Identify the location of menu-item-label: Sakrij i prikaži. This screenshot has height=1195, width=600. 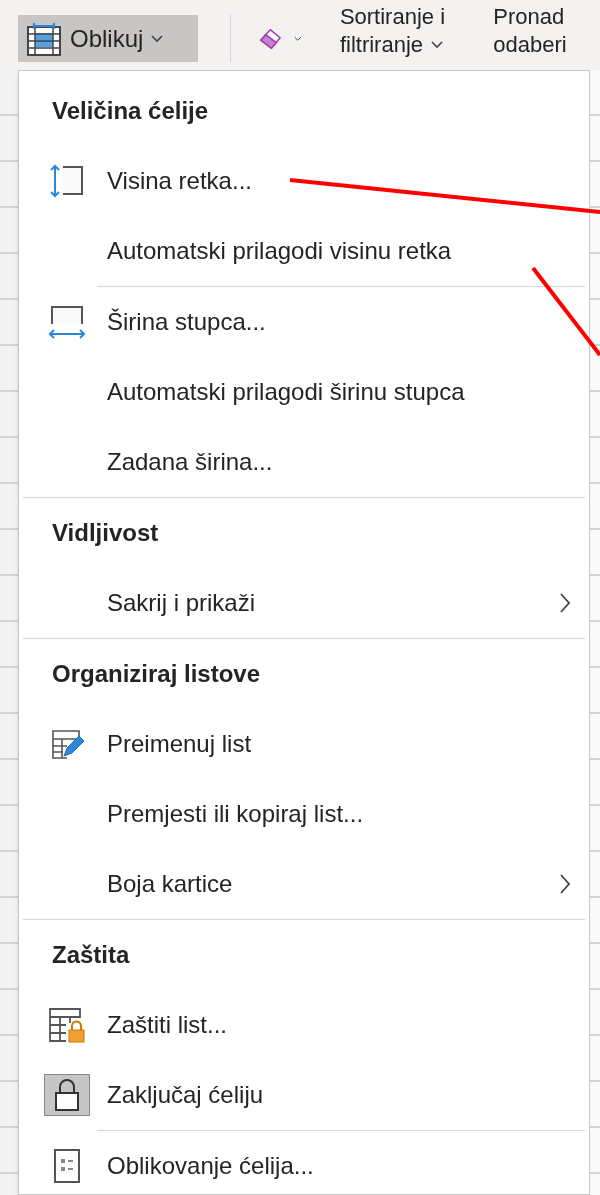
(181, 603).